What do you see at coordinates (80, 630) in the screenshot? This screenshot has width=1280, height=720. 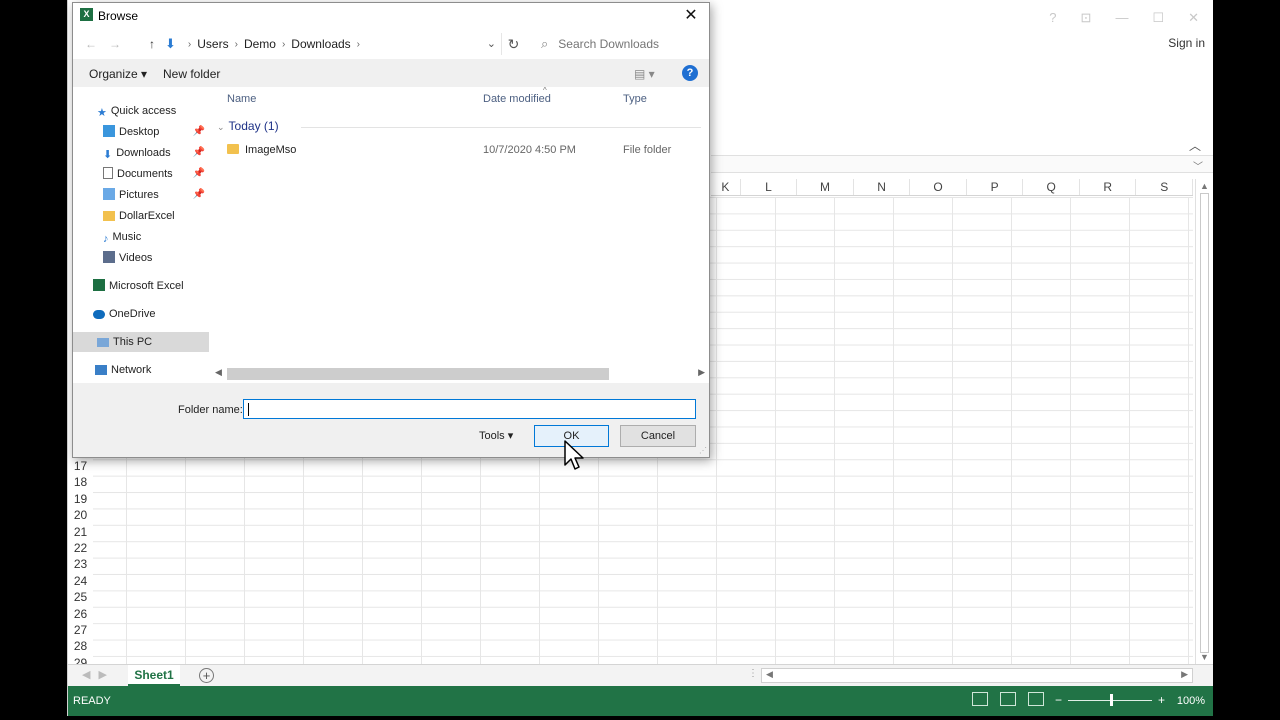 I see `row-header: 27` at bounding box center [80, 630].